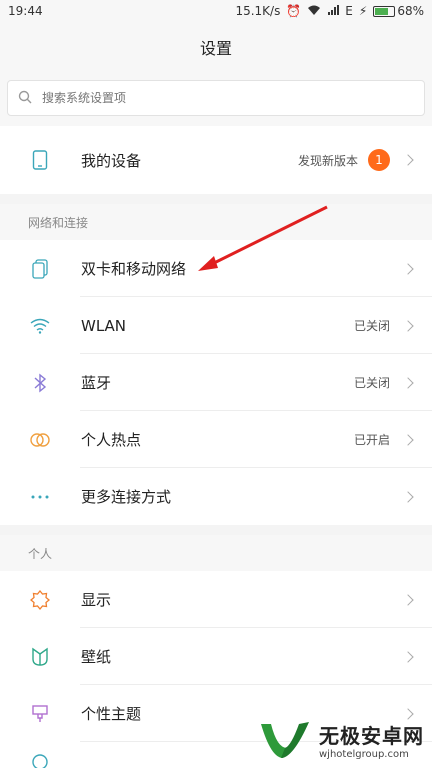 The width and height of the screenshot is (432, 768). I want to click on my-device-label: 我的设备, so click(111, 160).